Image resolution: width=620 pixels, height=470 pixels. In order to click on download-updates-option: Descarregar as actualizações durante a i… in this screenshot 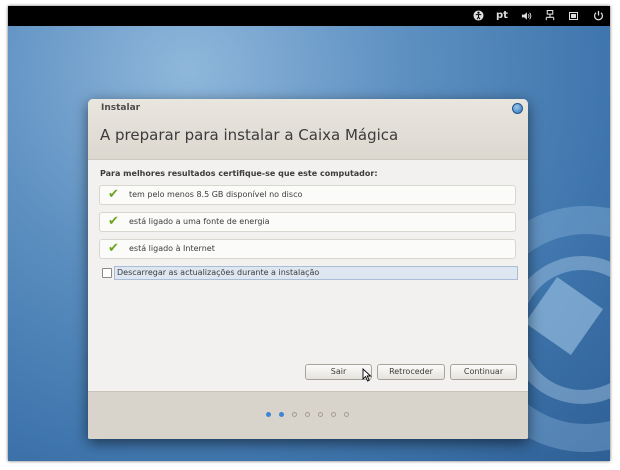, I will do `click(308, 273)`.